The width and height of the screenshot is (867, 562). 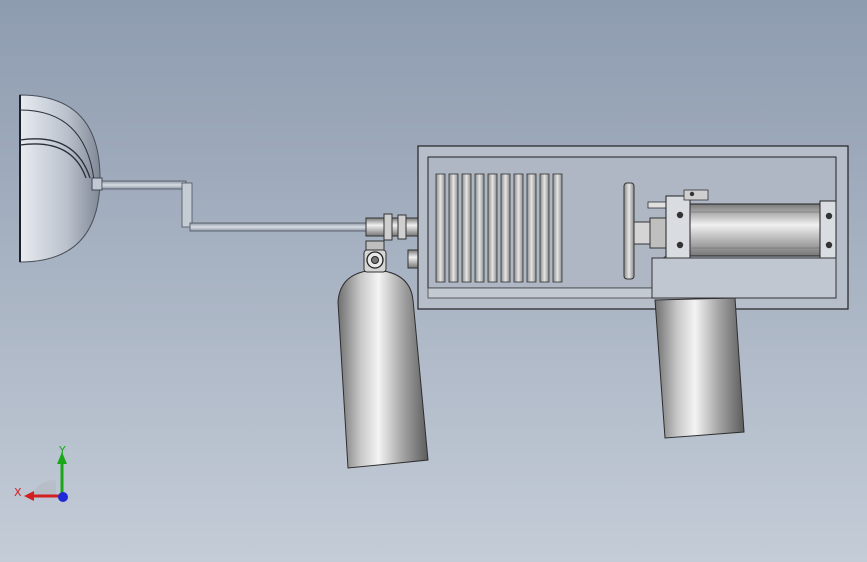 What do you see at coordinates (236, 206) in the screenshot?
I see `connecting-pipe` at bounding box center [236, 206].